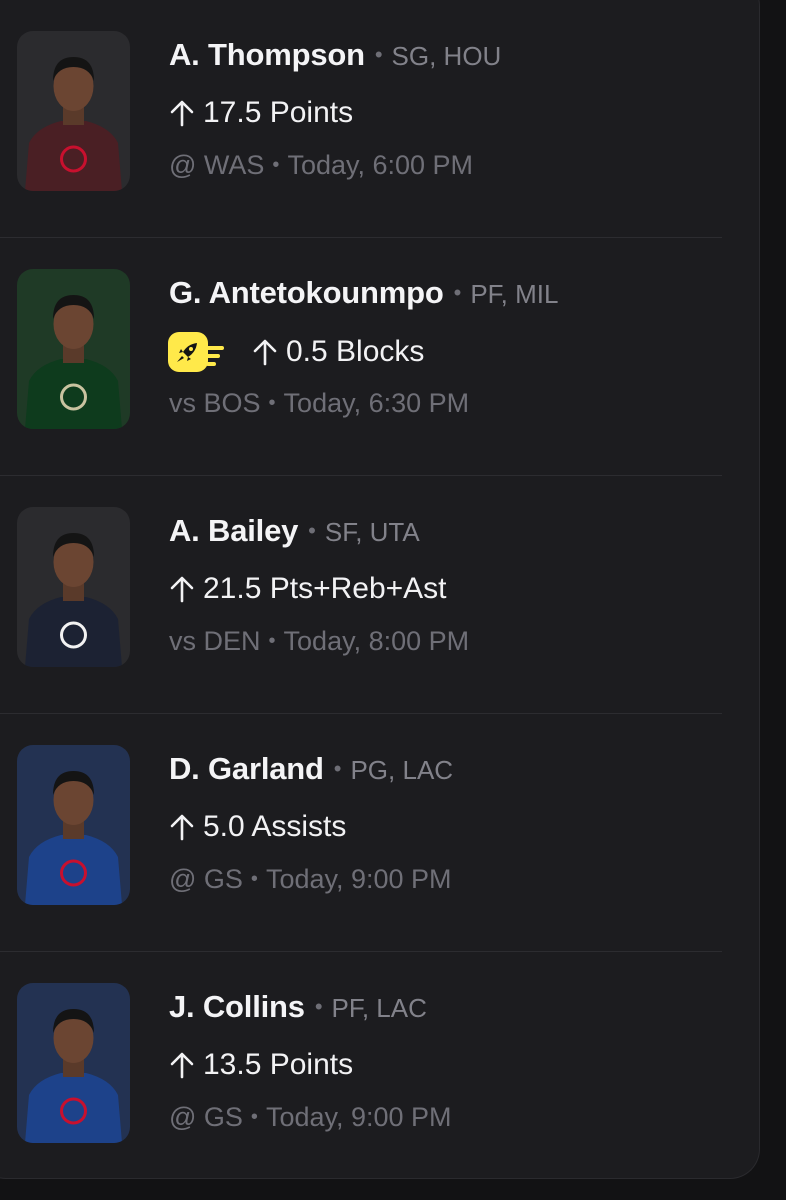 The height and width of the screenshot is (1200, 786). I want to click on prop-line: 17.5 Points, so click(261, 113).